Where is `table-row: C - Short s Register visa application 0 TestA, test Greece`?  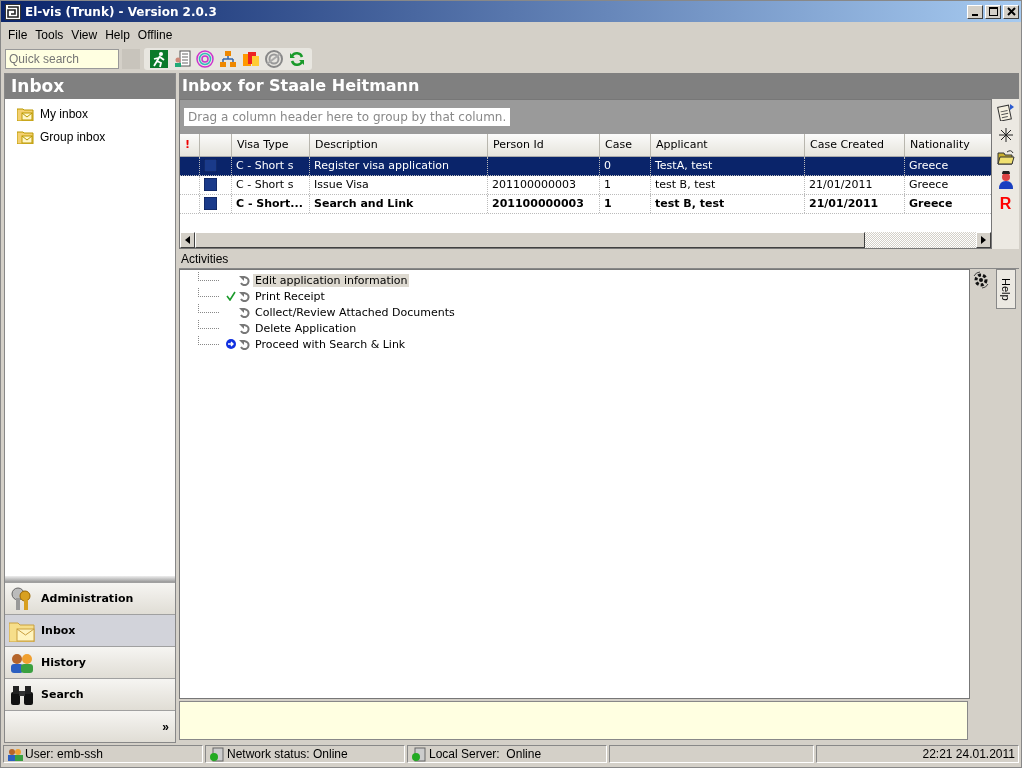
table-row: C - Short s Register visa application 0 TestA, test Greece is located at coordinates (585, 166).